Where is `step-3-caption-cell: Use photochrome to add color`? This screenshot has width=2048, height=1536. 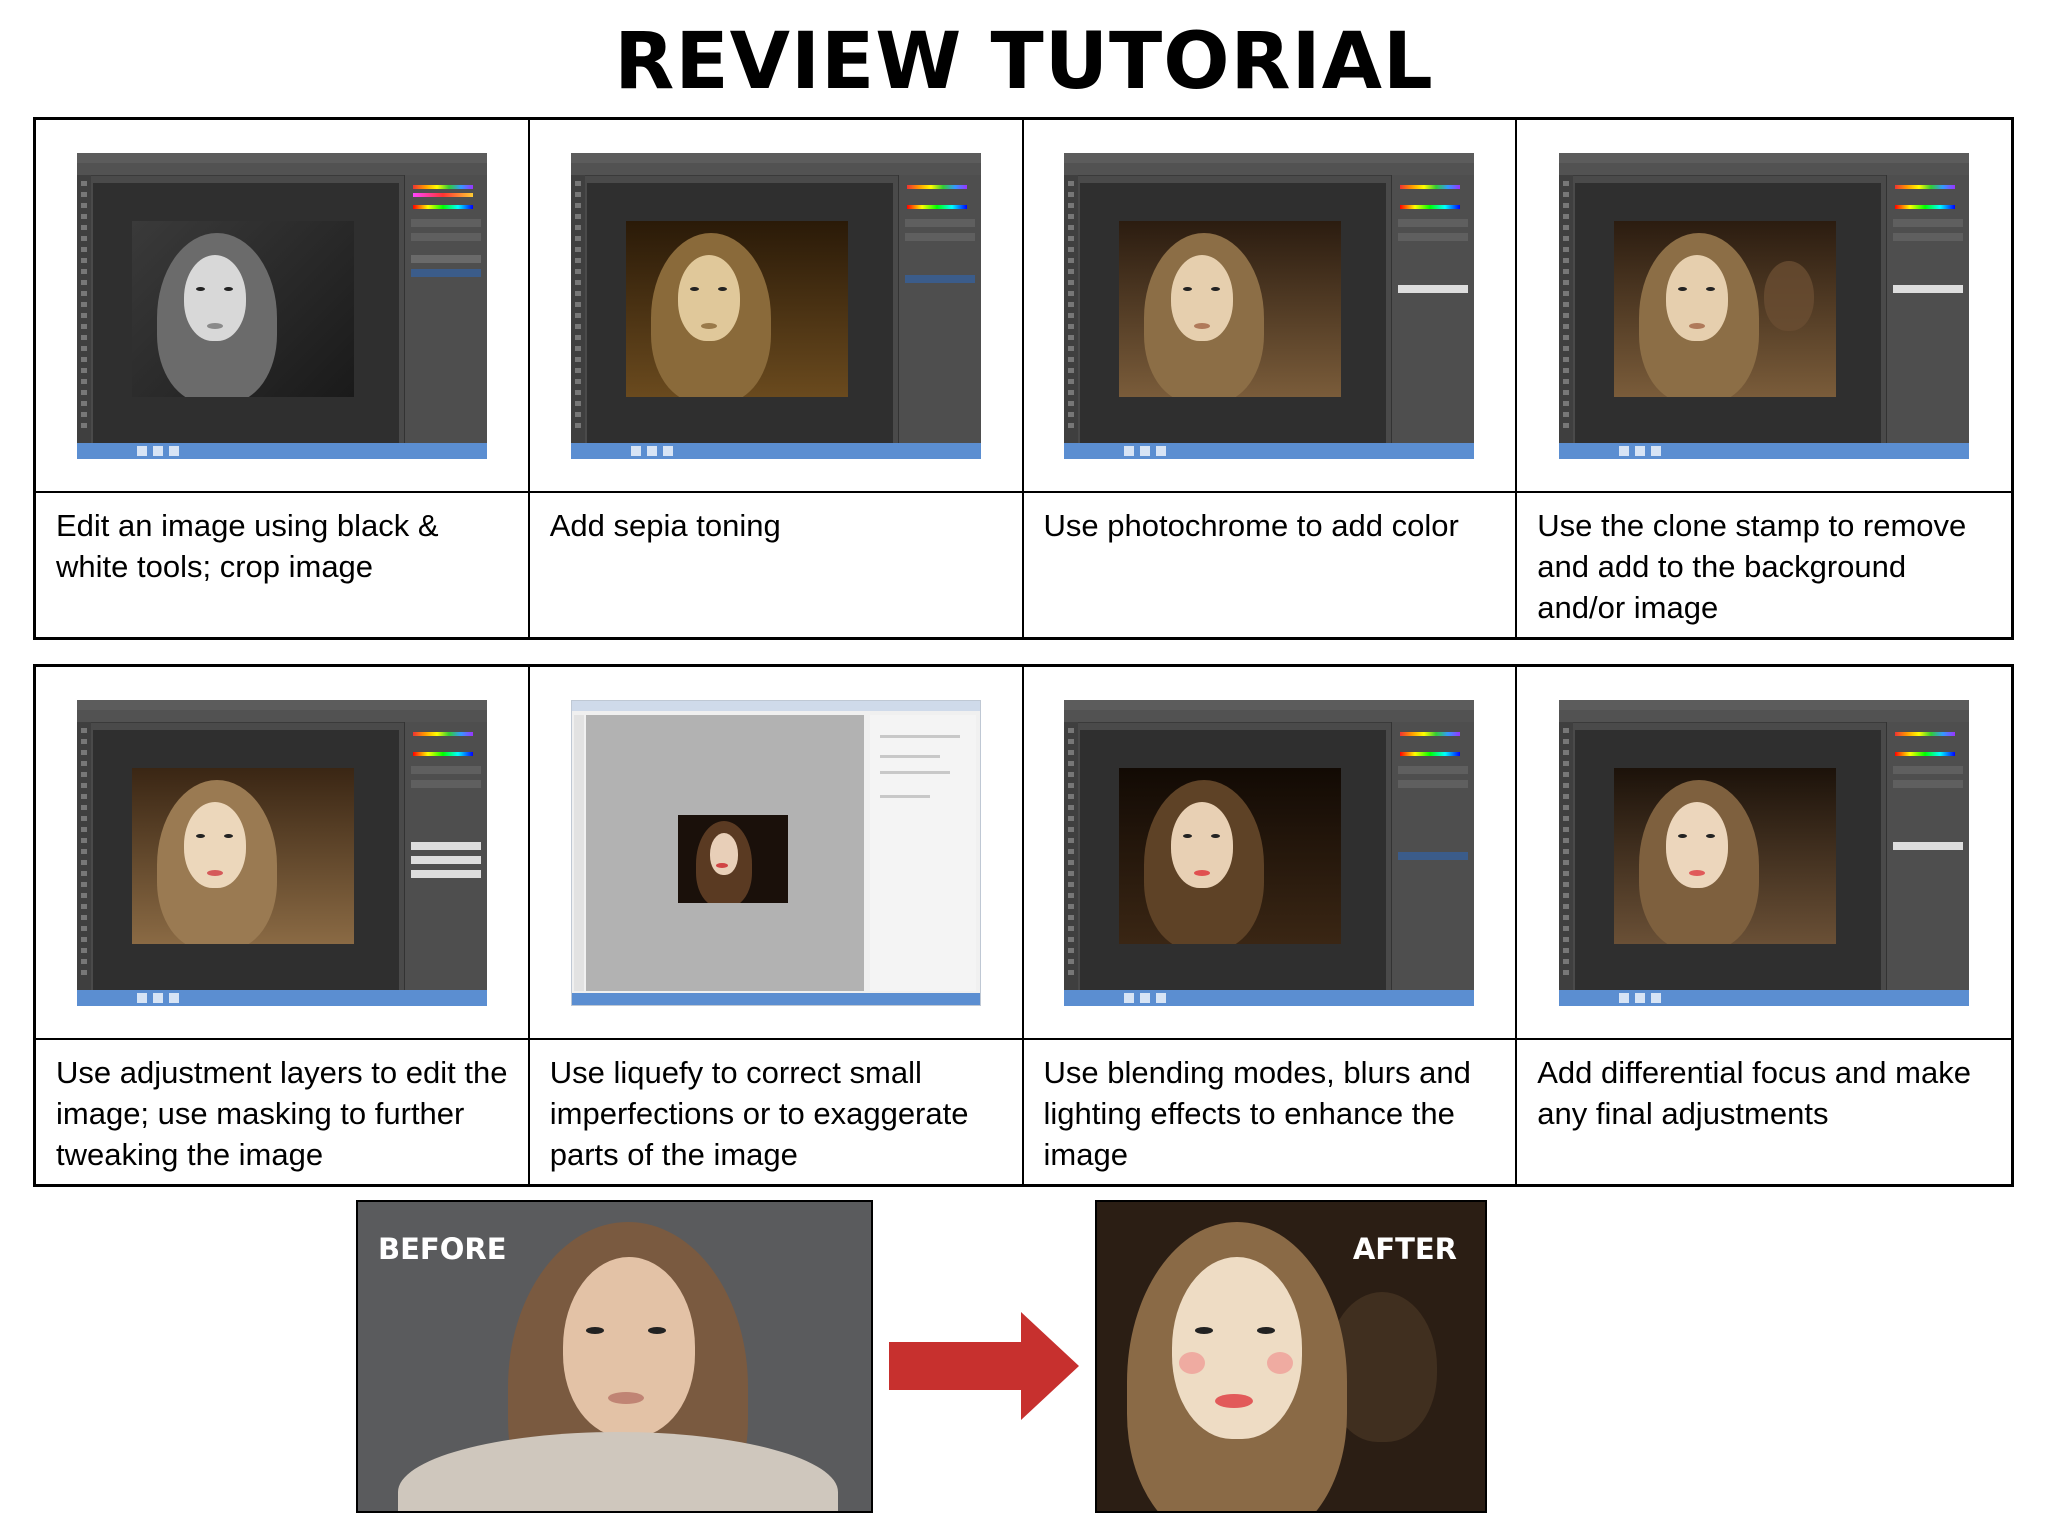 step-3-caption-cell: Use photochrome to add color is located at coordinates (1271, 565).